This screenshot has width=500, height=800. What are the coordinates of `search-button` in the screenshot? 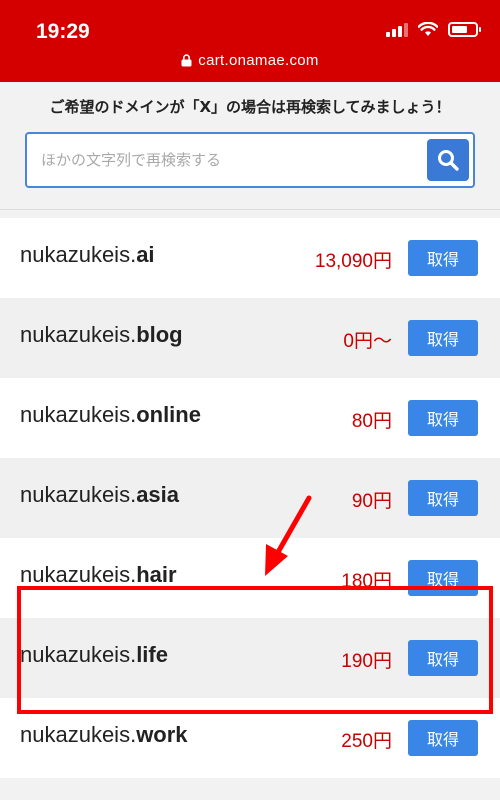 It's located at (448, 160).